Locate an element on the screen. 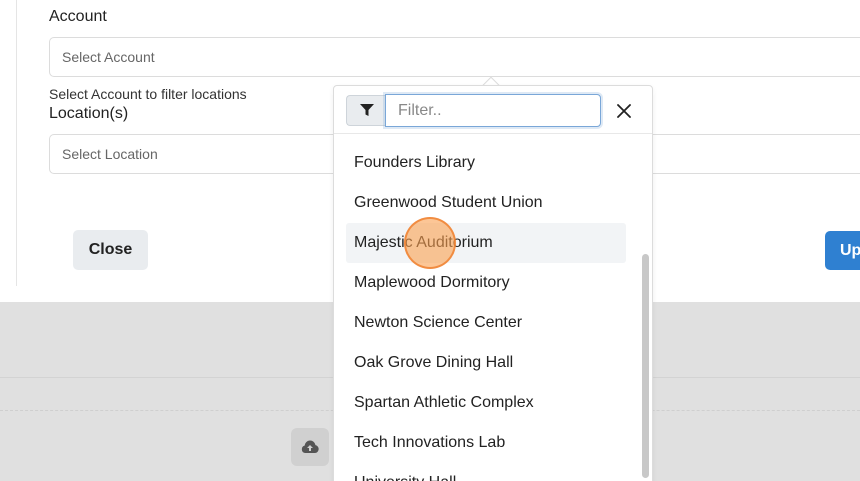 The width and height of the screenshot is (860, 481). update-button: Up is located at coordinates (842, 250).